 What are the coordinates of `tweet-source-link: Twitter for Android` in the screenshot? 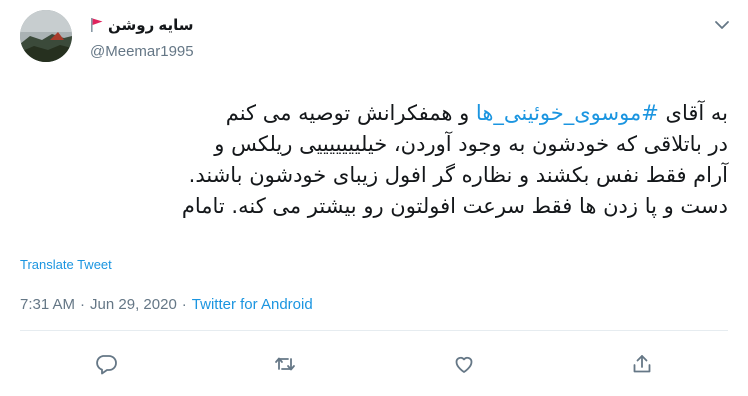 It's located at (252, 304).